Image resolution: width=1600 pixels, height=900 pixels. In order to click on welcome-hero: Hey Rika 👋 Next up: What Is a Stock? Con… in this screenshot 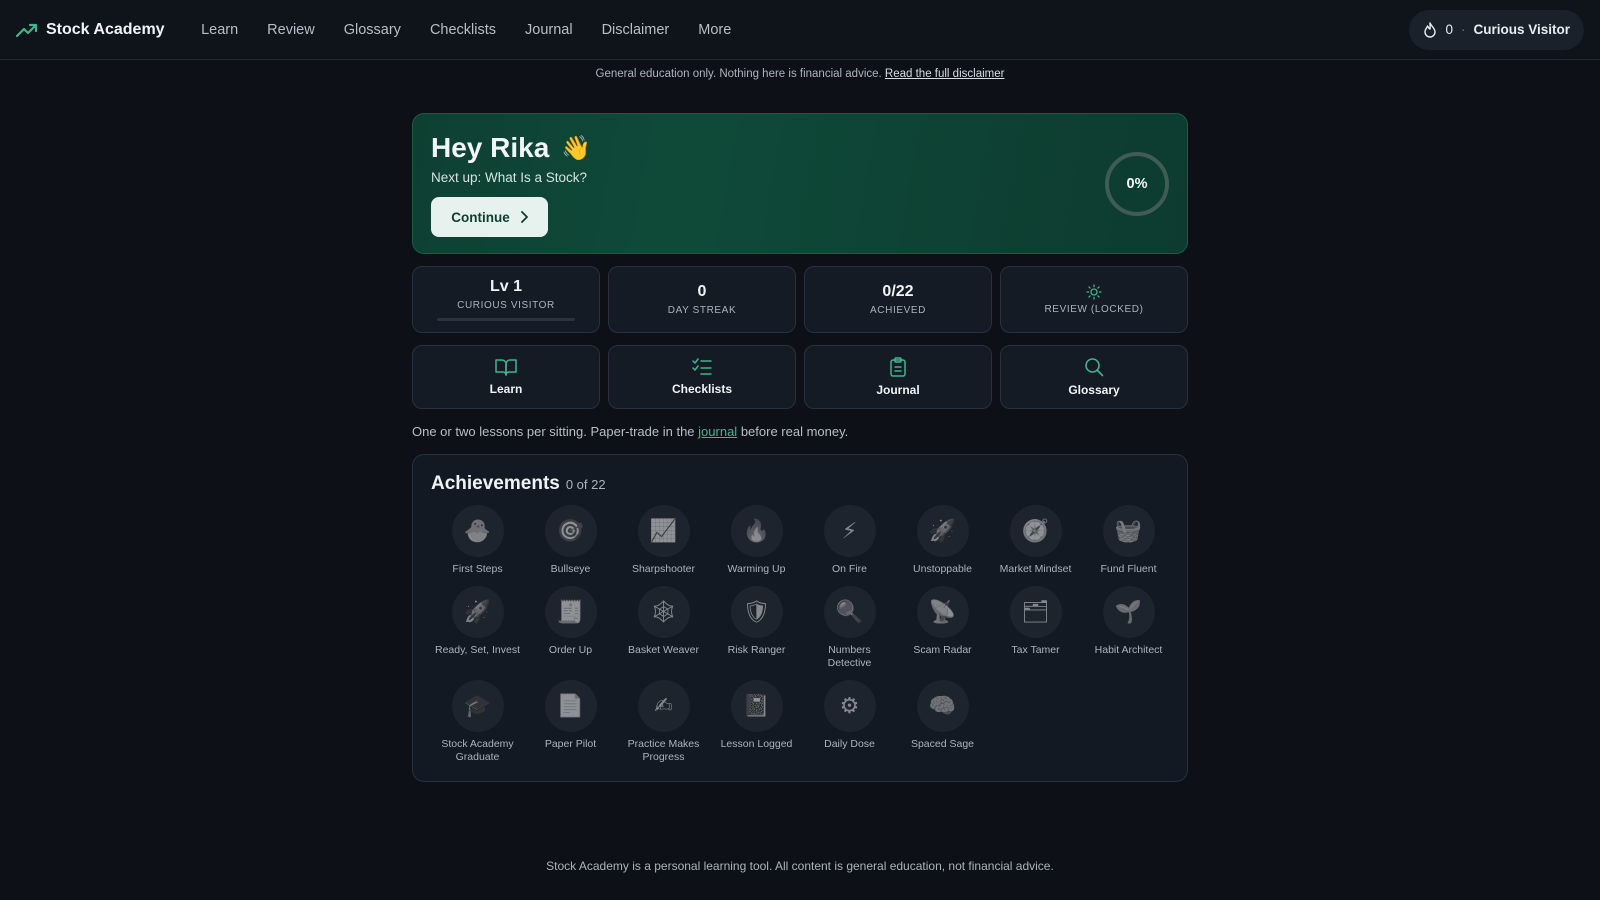, I will do `click(800, 183)`.